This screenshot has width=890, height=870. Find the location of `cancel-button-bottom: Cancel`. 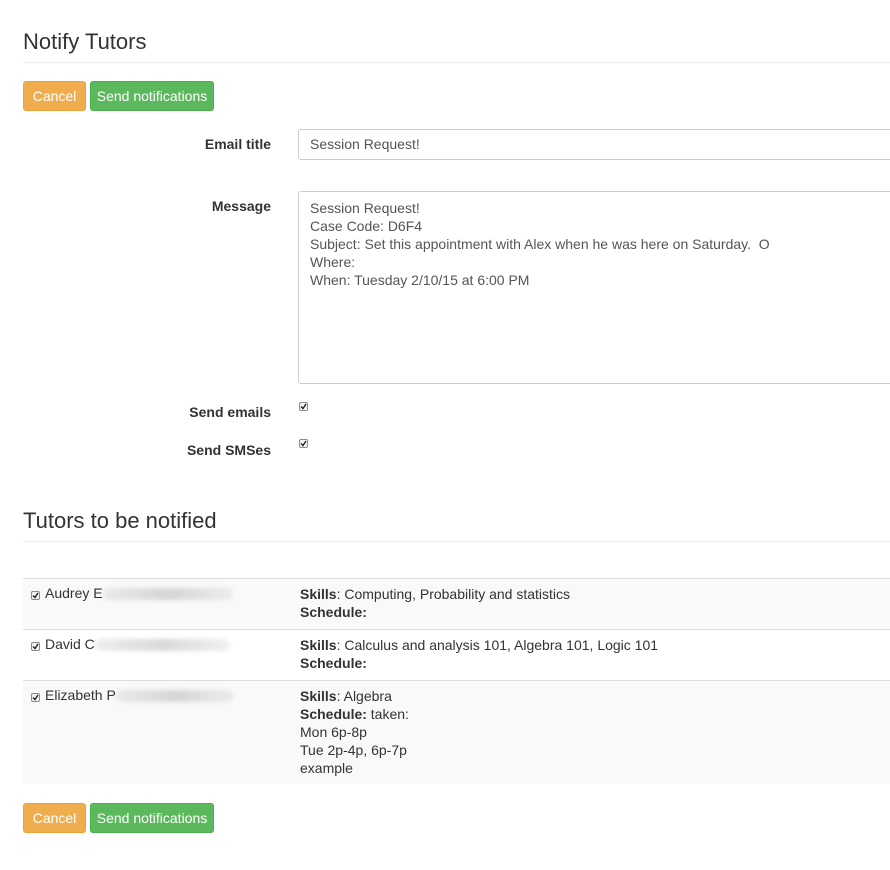

cancel-button-bottom: Cancel is located at coordinates (54, 818).